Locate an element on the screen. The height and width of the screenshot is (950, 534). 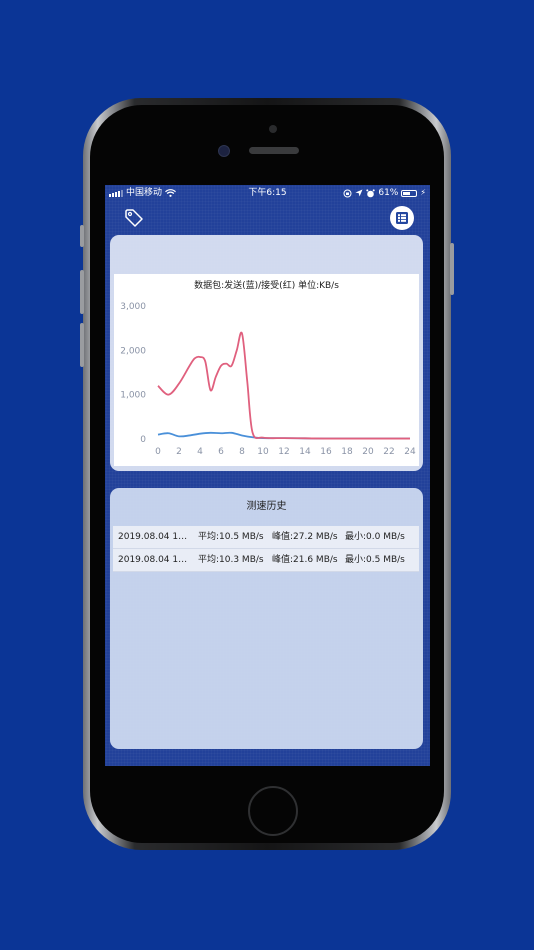
x-tick-label: 16 is located at coordinates (326, 452).